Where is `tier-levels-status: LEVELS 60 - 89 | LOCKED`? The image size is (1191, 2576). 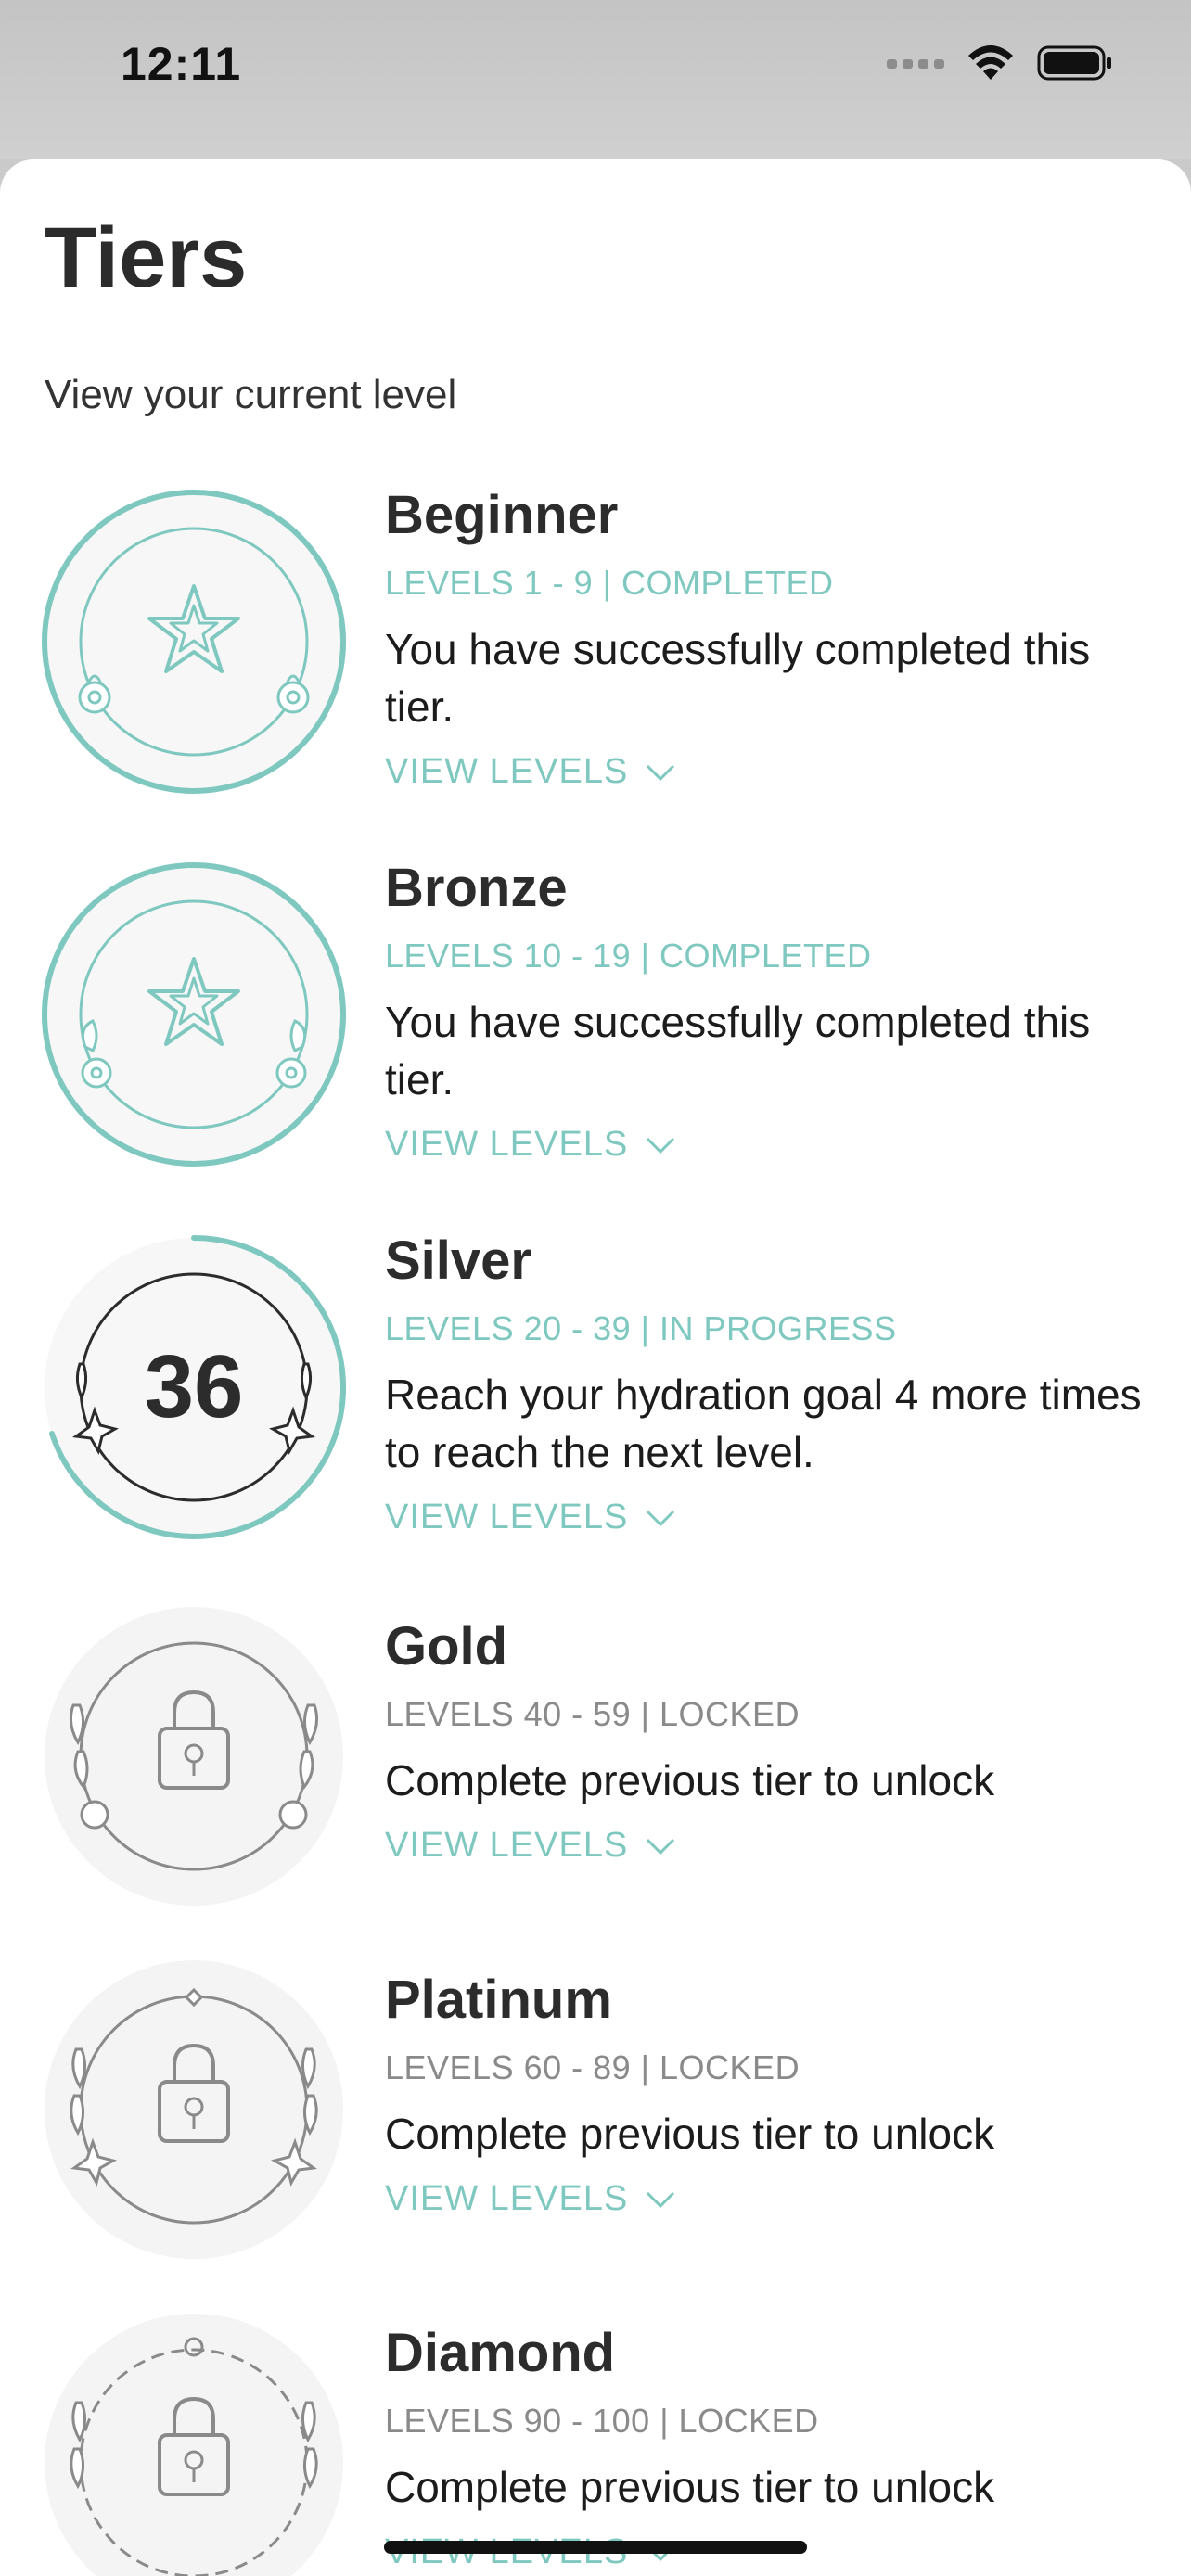 tier-levels-status: LEVELS 60 - 89 | LOCKED is located at coordinates (592, 2067).